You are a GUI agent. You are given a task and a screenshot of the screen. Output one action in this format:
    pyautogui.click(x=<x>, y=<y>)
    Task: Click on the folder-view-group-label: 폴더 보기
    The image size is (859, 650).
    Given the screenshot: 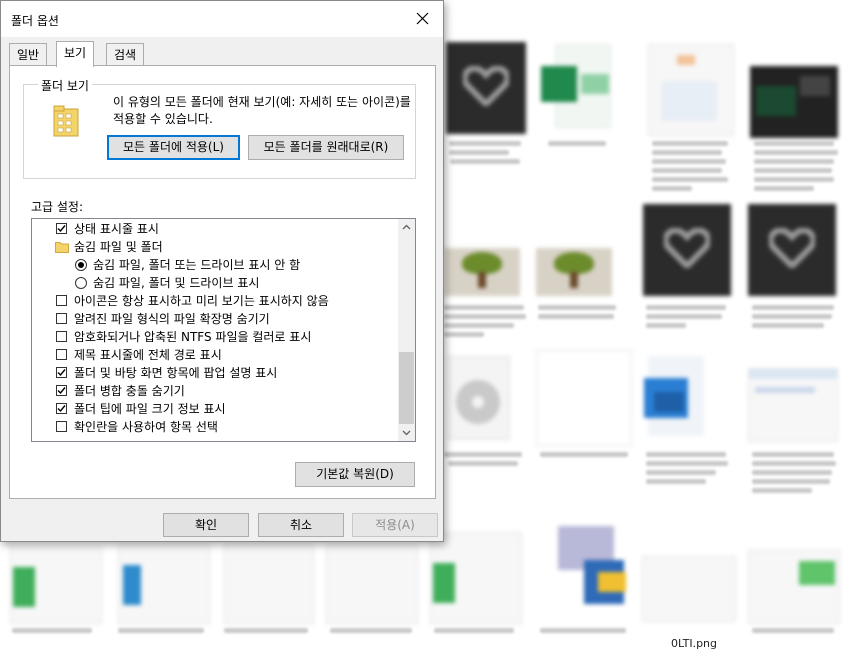 What is the action you would take?
    pyautogui.click(x=65, y=85)
    